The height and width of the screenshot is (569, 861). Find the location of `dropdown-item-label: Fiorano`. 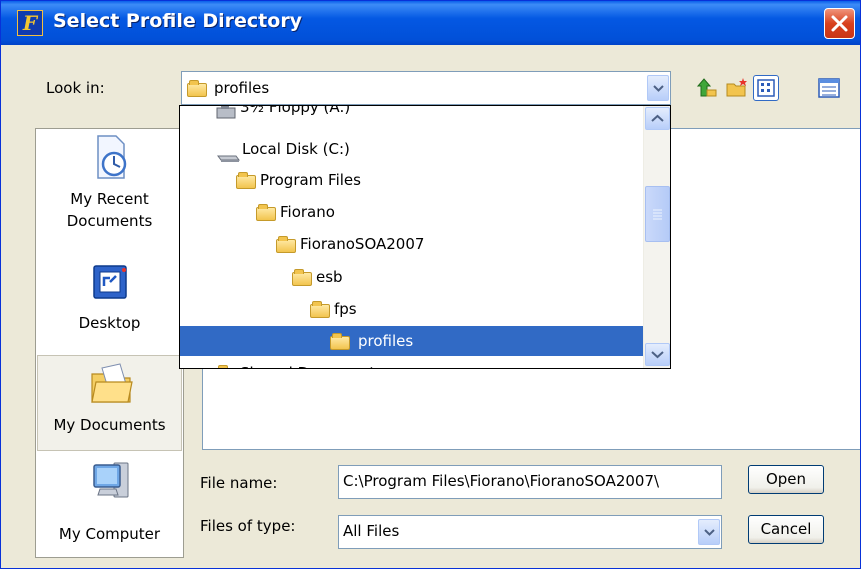

dropdown-item-label: Fiorano is located at coordinates (307, 212).